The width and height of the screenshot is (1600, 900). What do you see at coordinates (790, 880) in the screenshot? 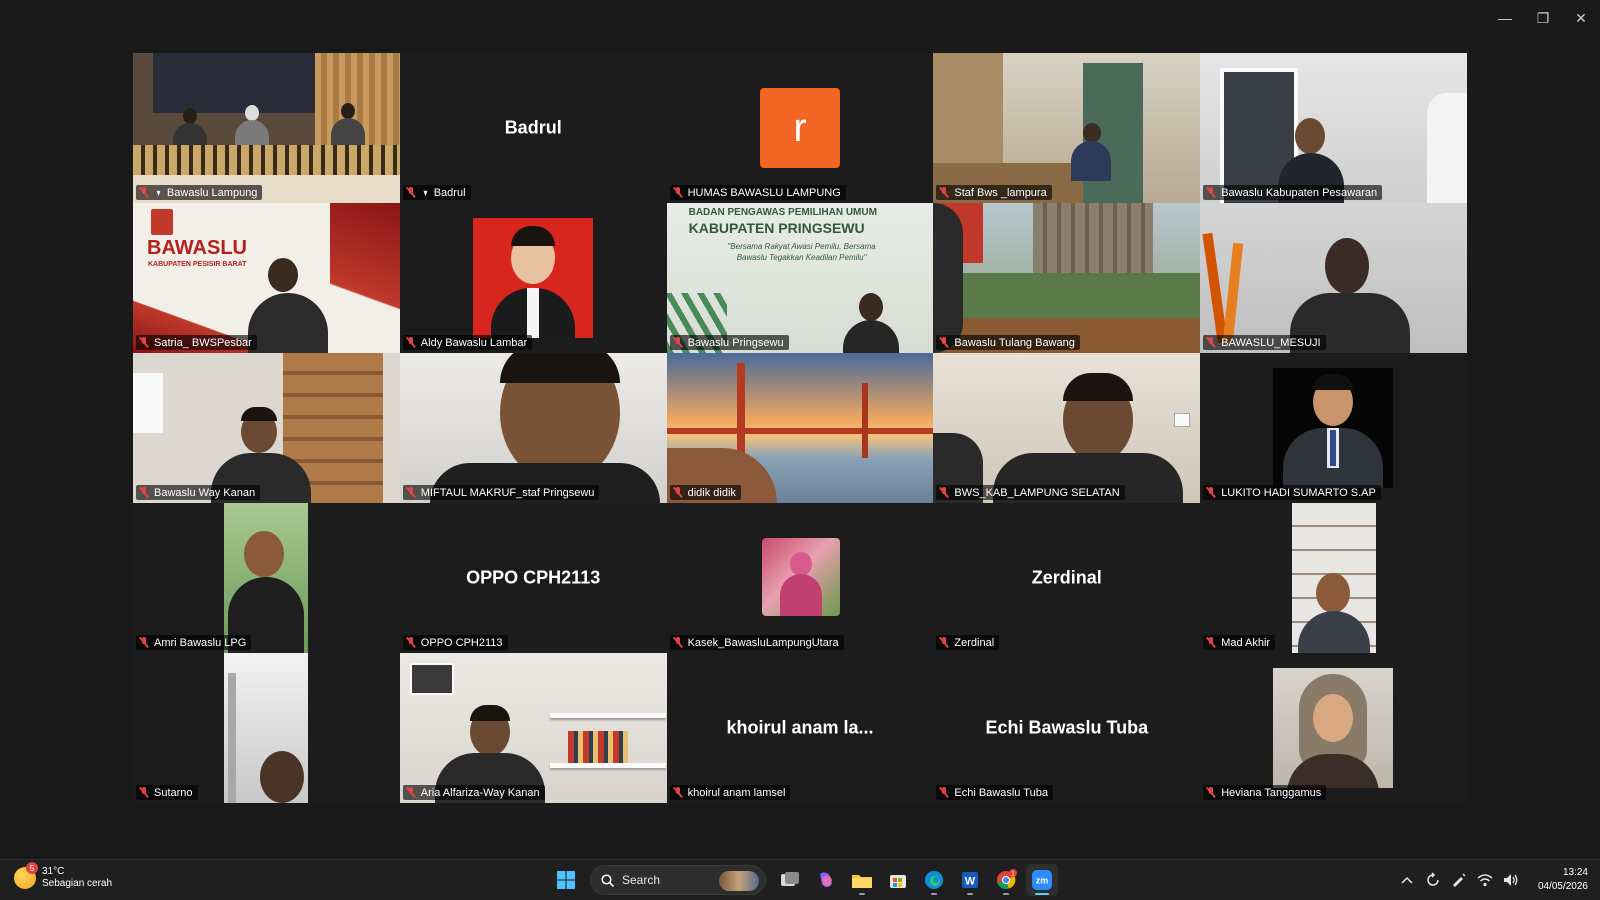
I see `task-view-button` at bounding box center [790, 880].